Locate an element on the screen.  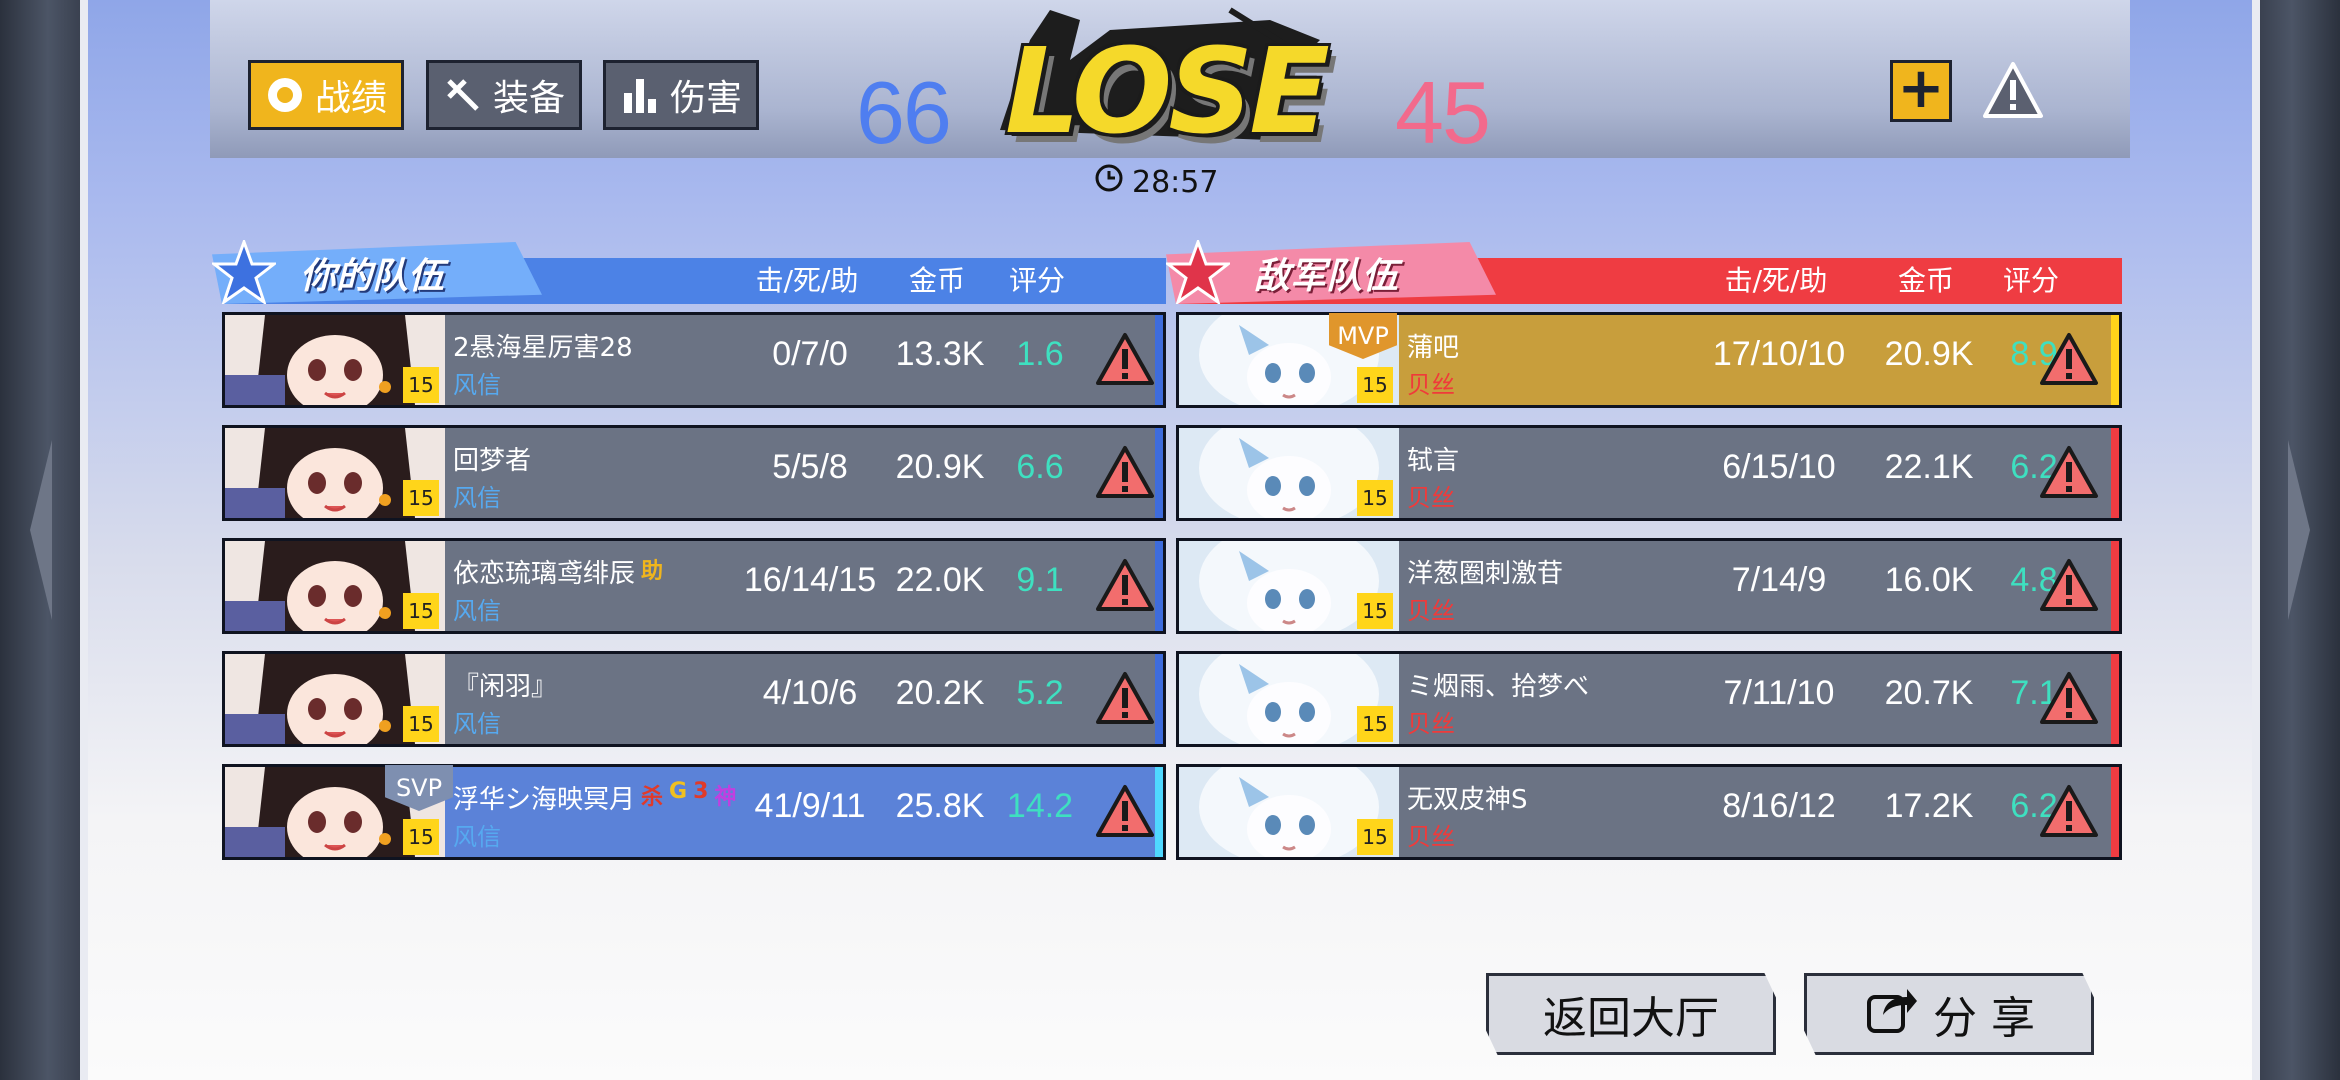
return-lobby-button: 返回大厅 is located at coordinates (1631, 1014).